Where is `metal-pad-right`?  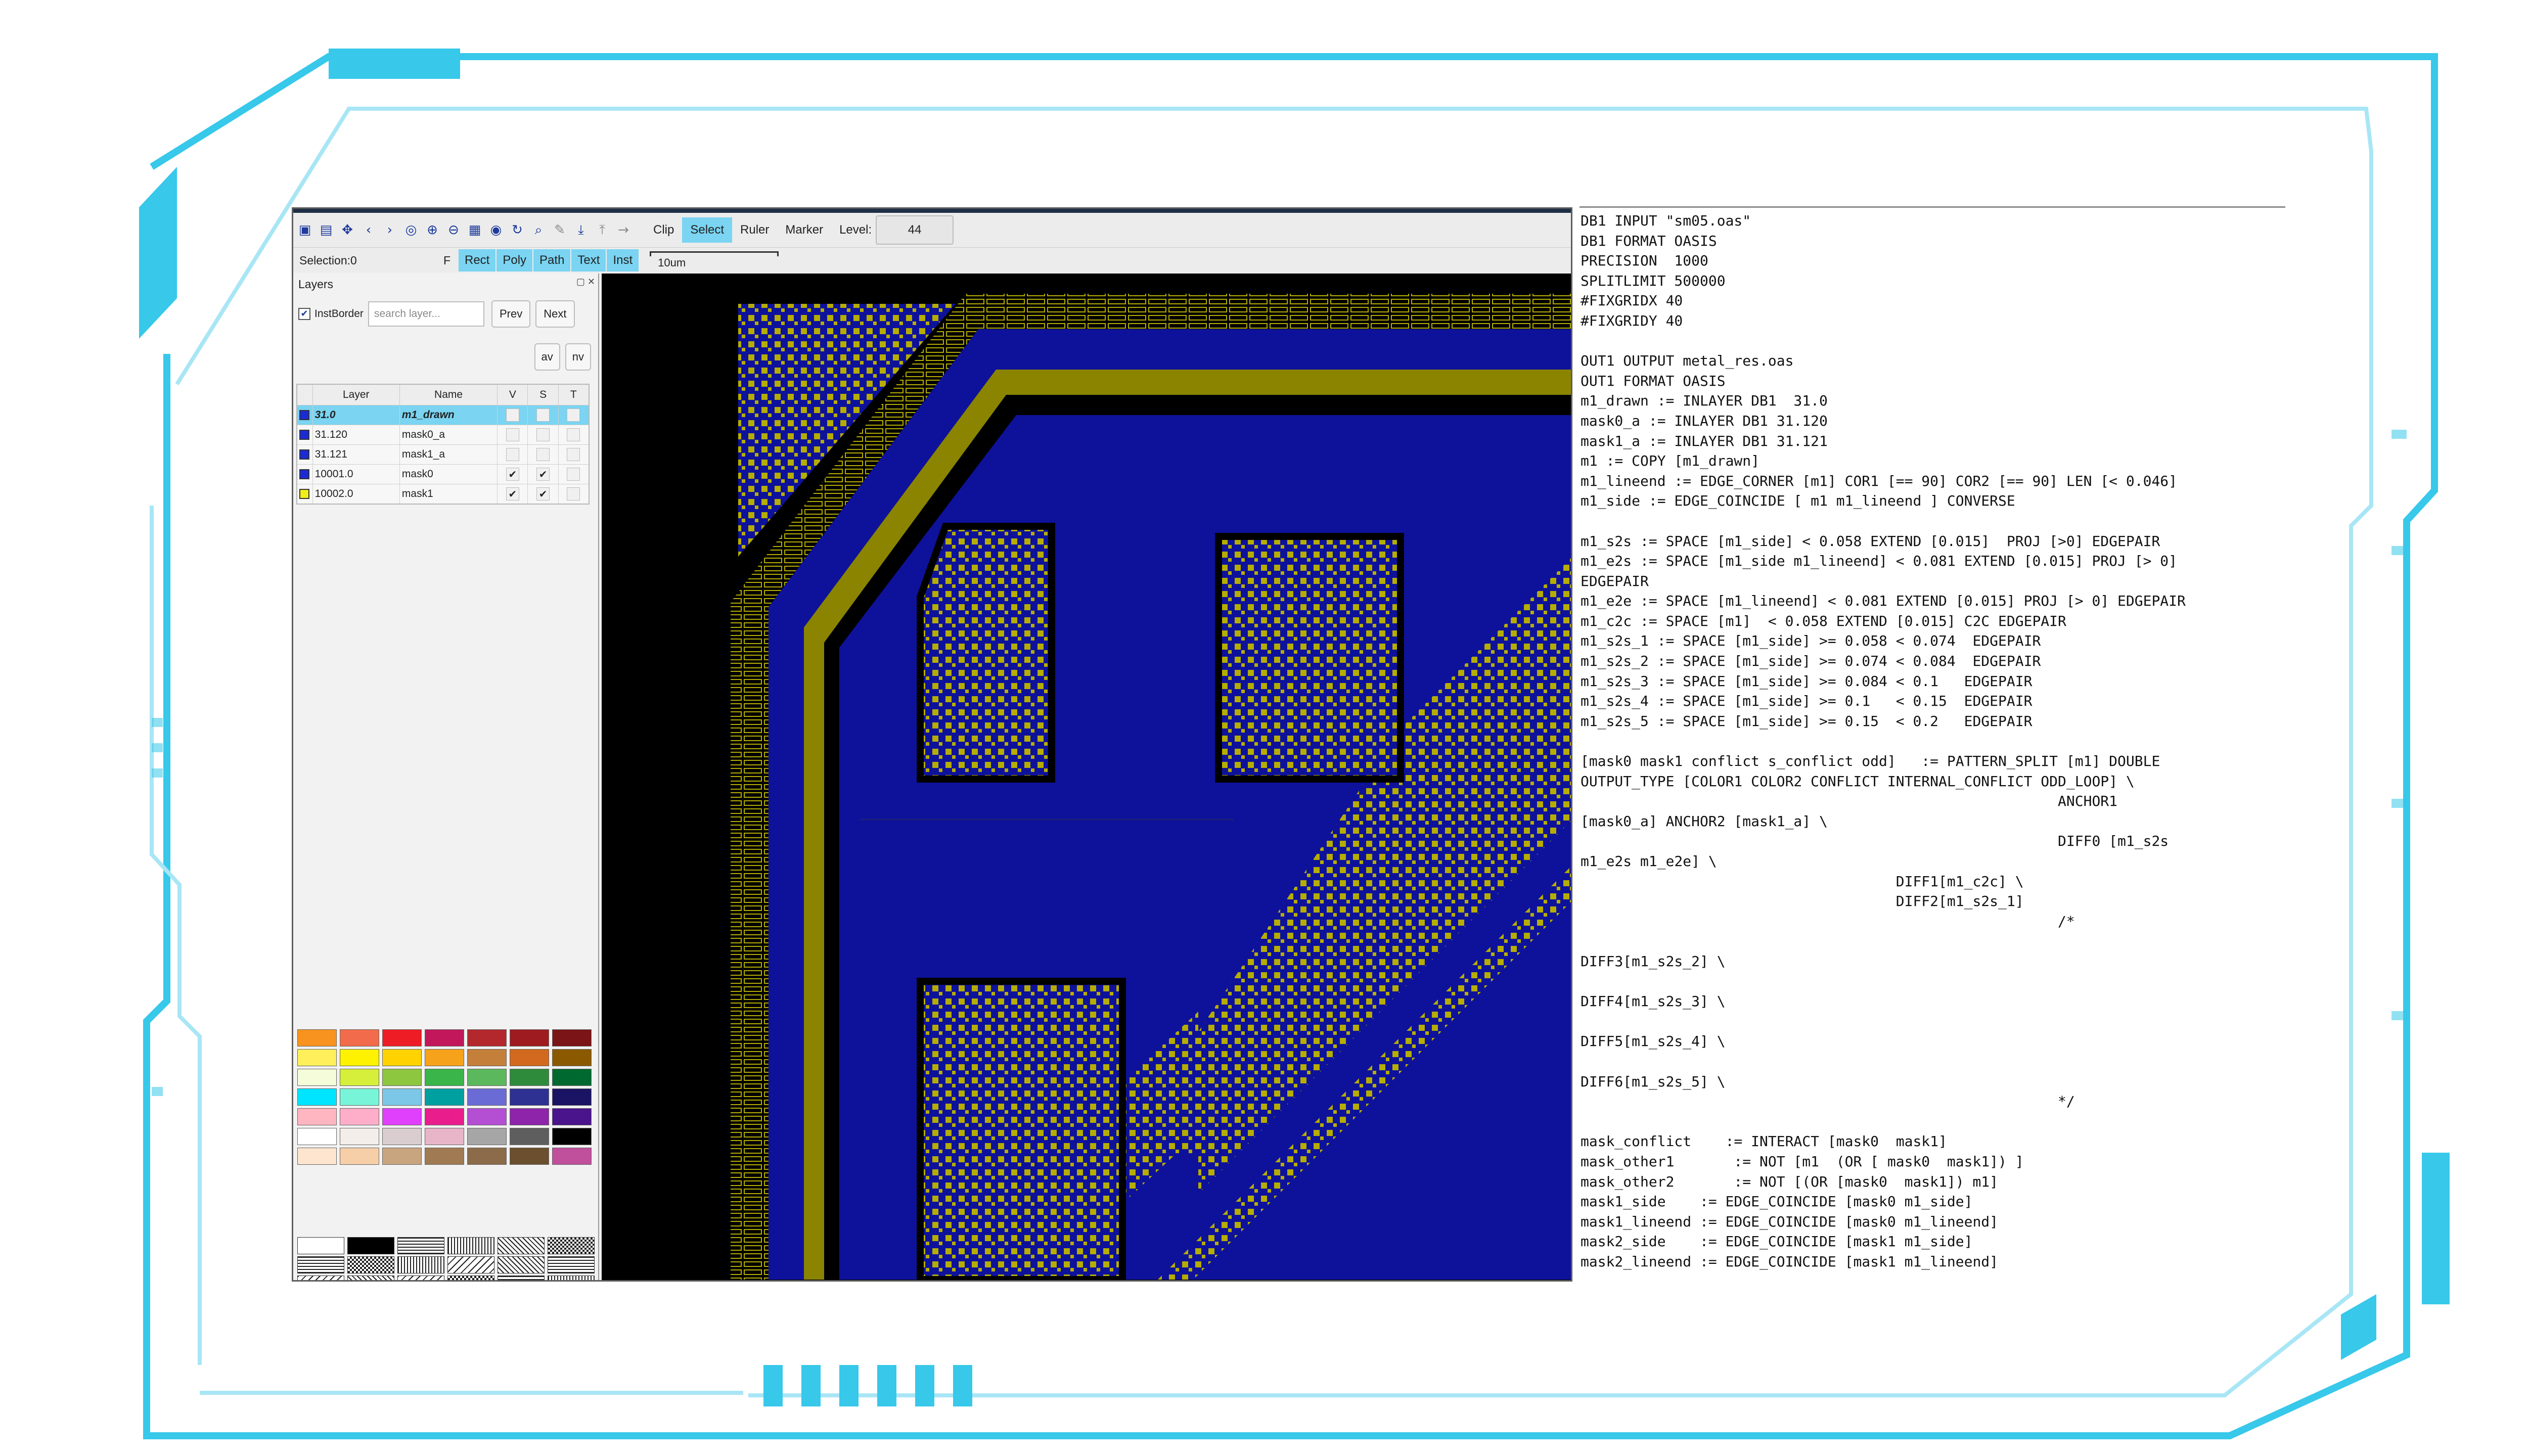
metal-pad-right is located at coordinates (1310, 657).